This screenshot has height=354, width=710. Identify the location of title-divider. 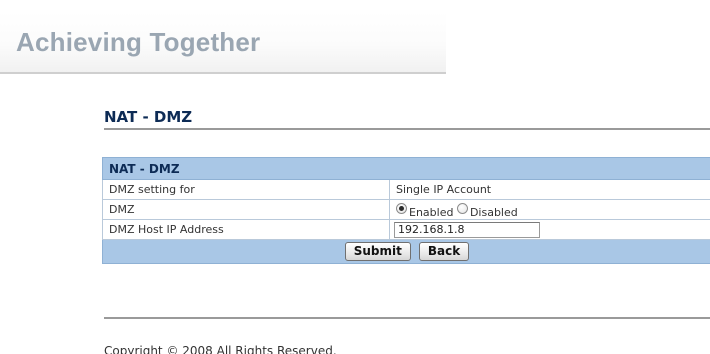
(407, 129).